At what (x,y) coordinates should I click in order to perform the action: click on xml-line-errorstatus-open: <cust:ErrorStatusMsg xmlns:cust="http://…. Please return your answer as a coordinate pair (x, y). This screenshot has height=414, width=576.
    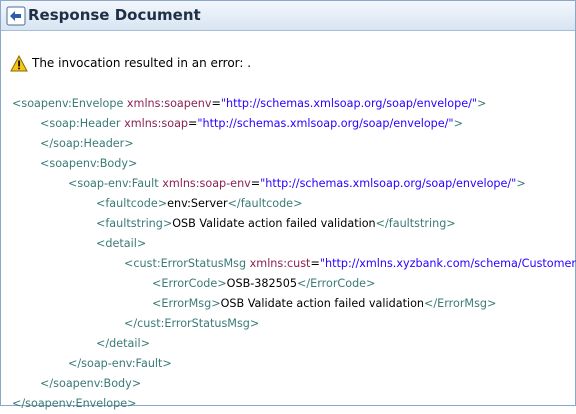
    Looking at the image, I should click on (350, 264).